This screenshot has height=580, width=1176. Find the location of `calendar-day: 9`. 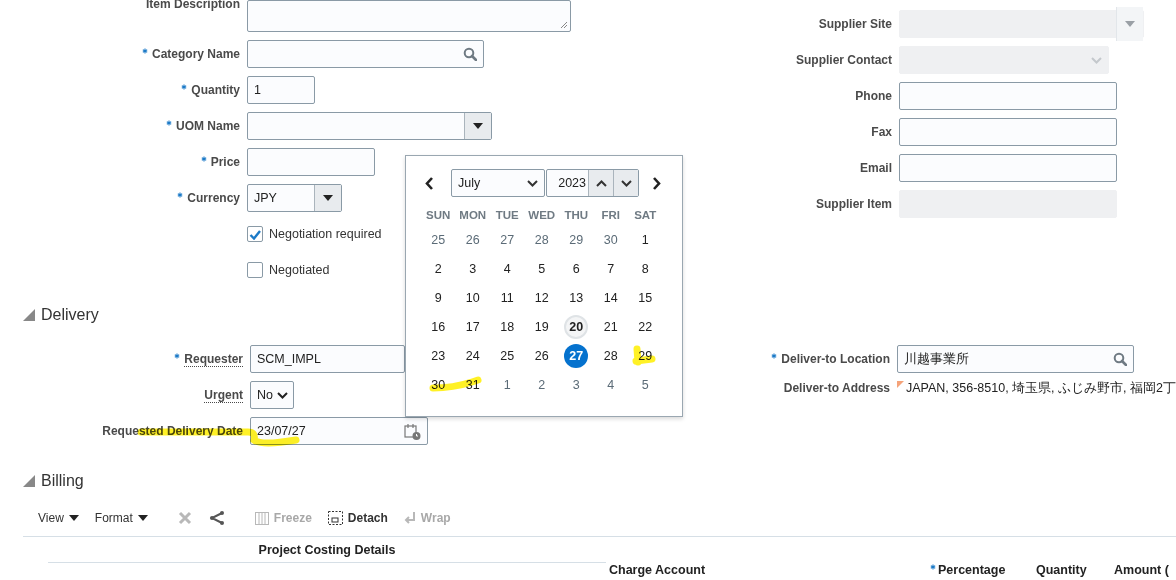

calendar-day: 9 is located at coordinates (438, 297).